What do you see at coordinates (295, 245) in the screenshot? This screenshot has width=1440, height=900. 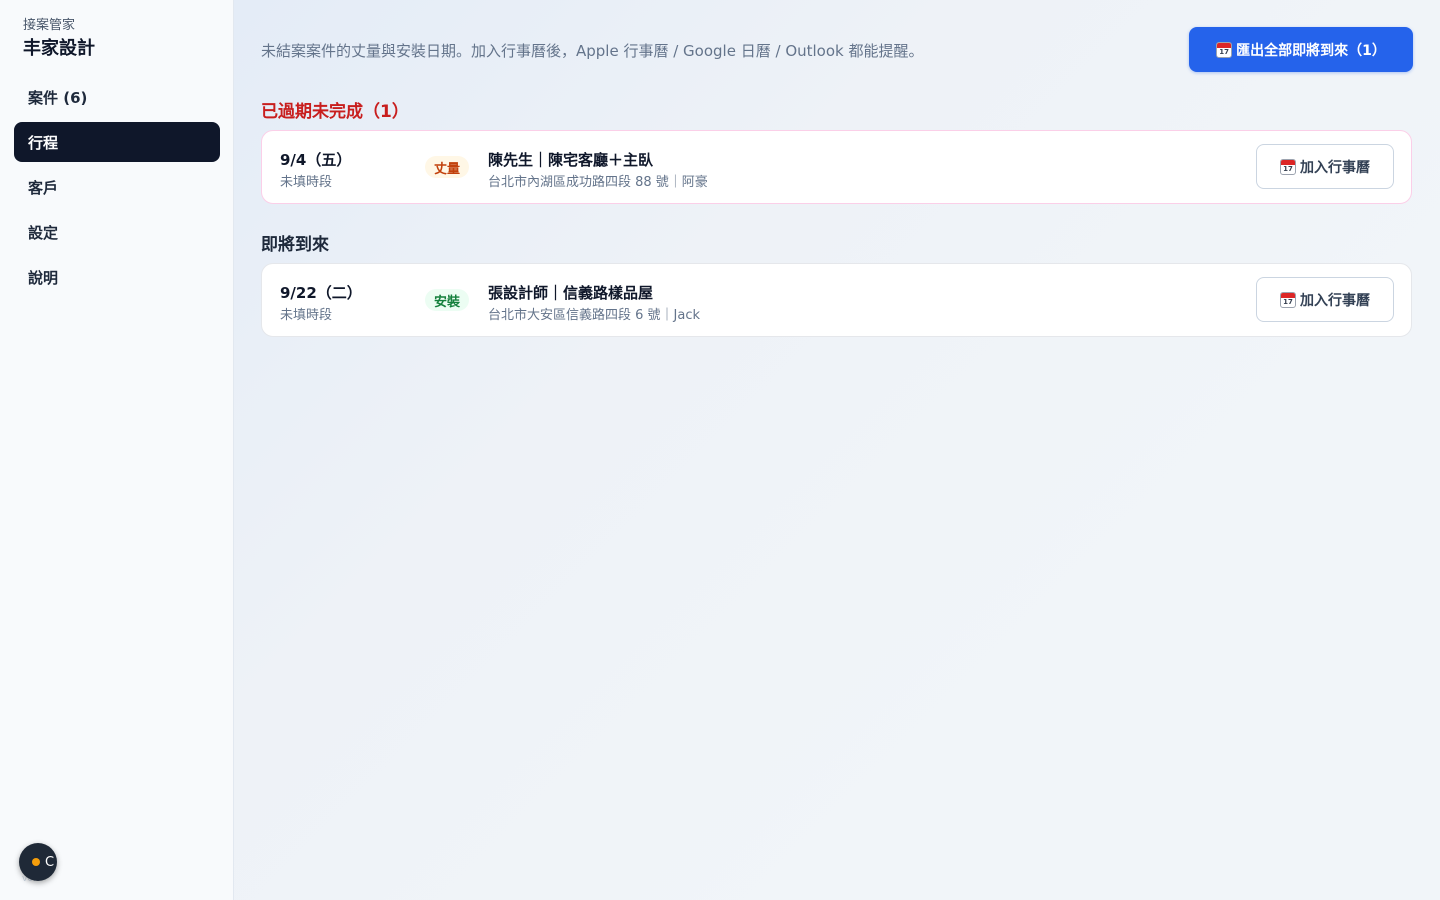 I see `upcoming-section-title: 即將到來` at bounding box center [295, 245].